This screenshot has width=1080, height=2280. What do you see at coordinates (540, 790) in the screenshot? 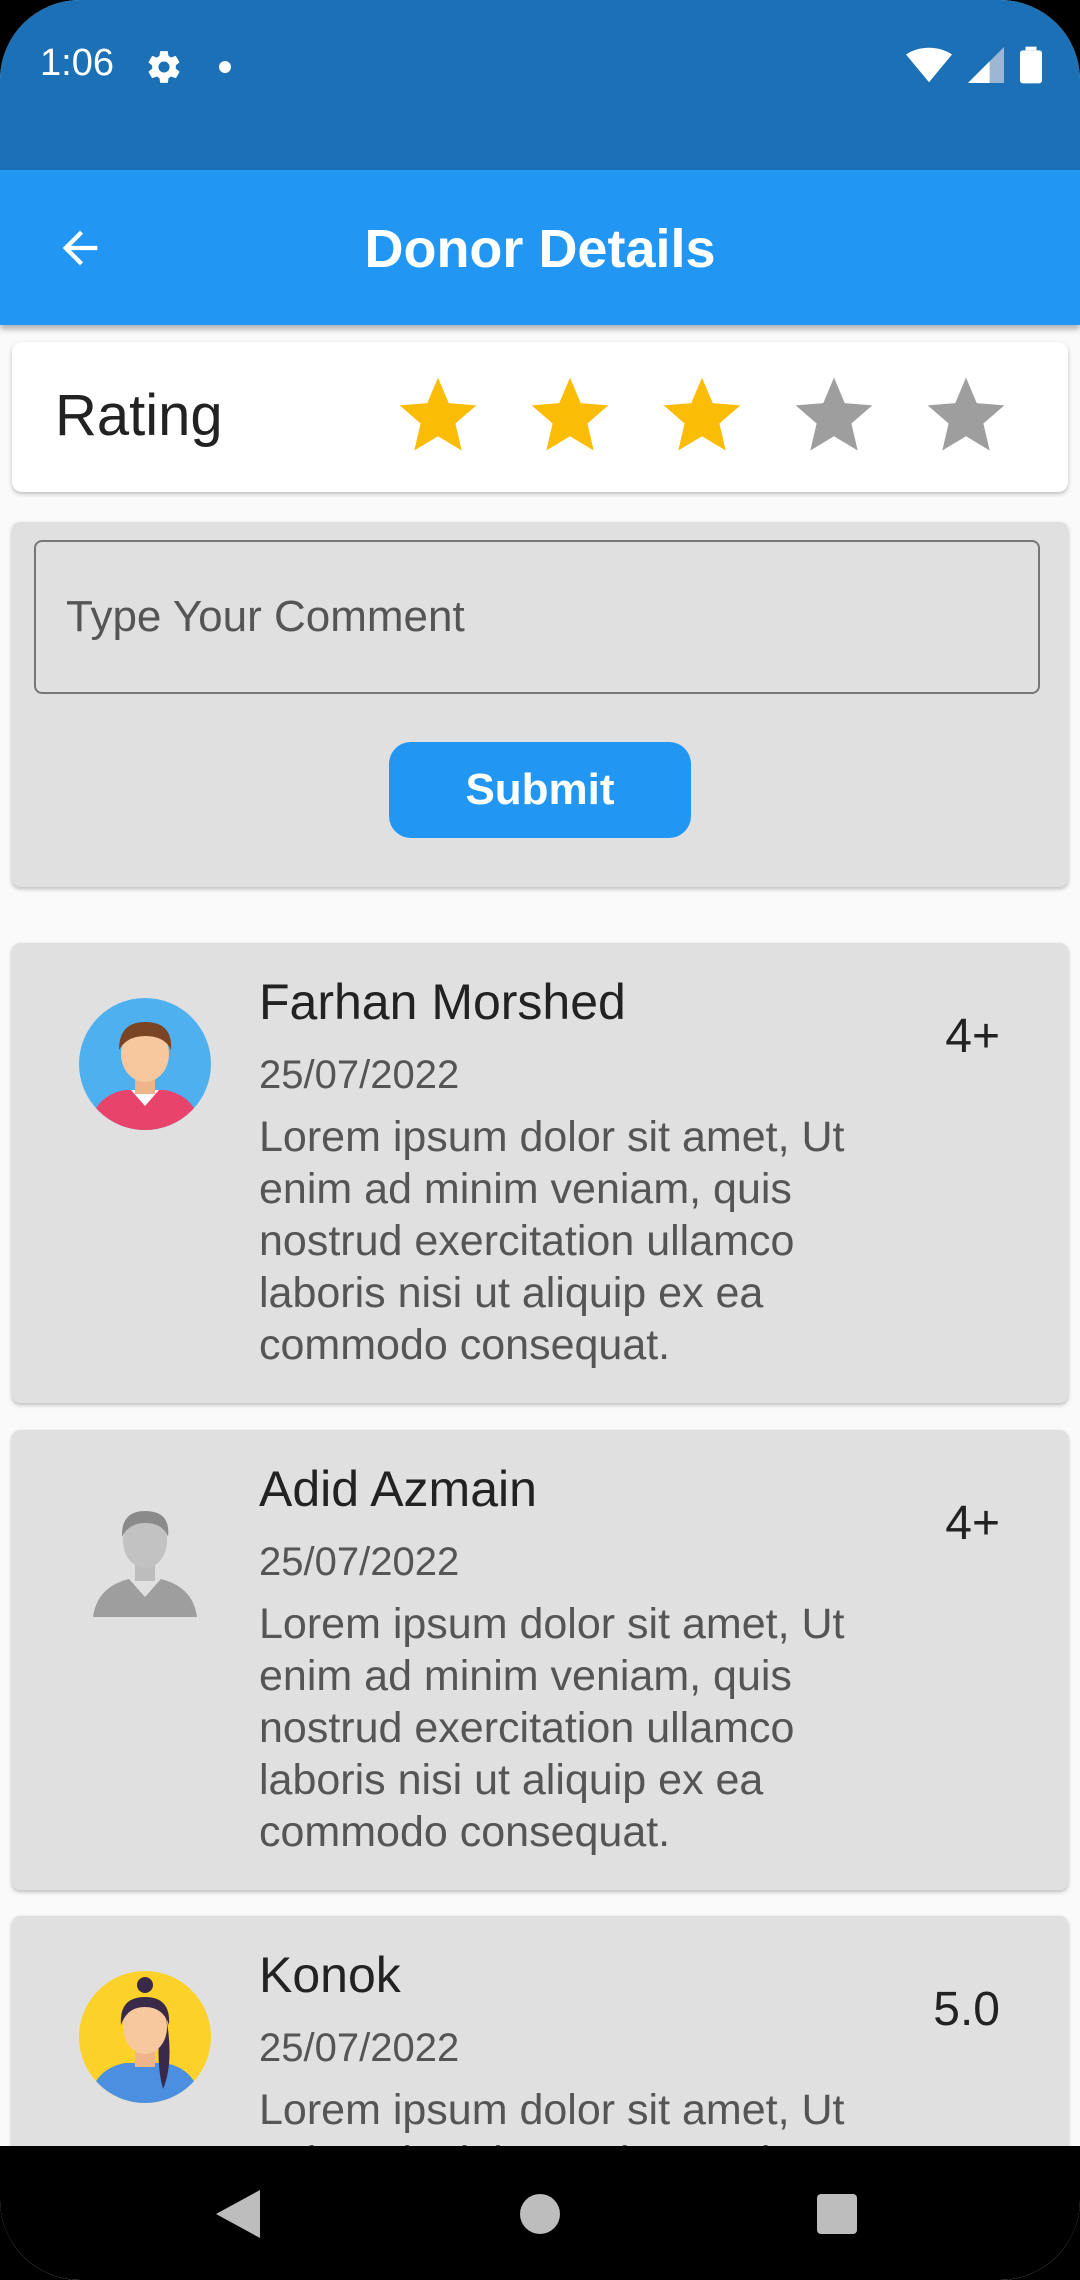
I see `submit-button: Submit` at bounding box center [540, 790].